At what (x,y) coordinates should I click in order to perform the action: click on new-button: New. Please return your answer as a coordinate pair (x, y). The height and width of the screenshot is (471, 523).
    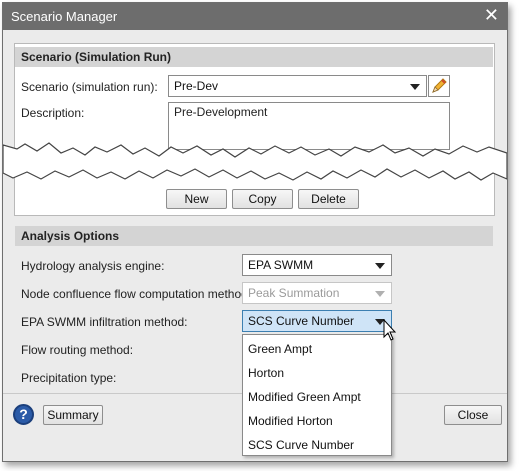
    Looking at the image, I should click on (196, 199).